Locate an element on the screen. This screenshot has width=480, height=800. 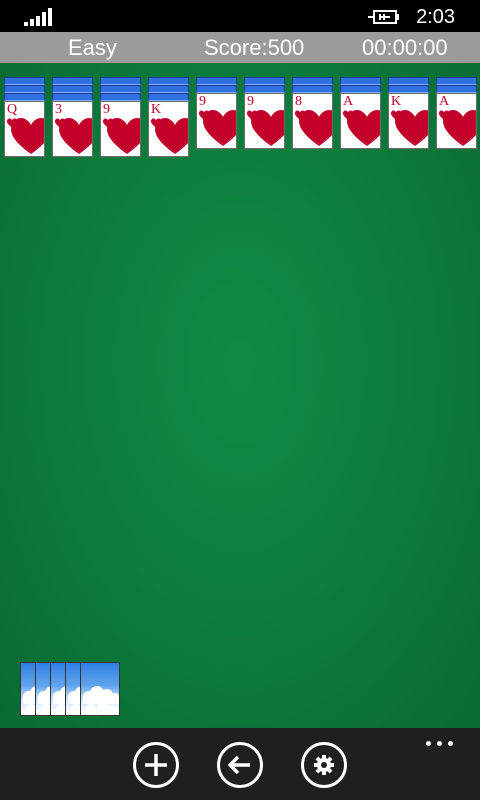
score-label: Score:500 is located at coordinates (254, 47).